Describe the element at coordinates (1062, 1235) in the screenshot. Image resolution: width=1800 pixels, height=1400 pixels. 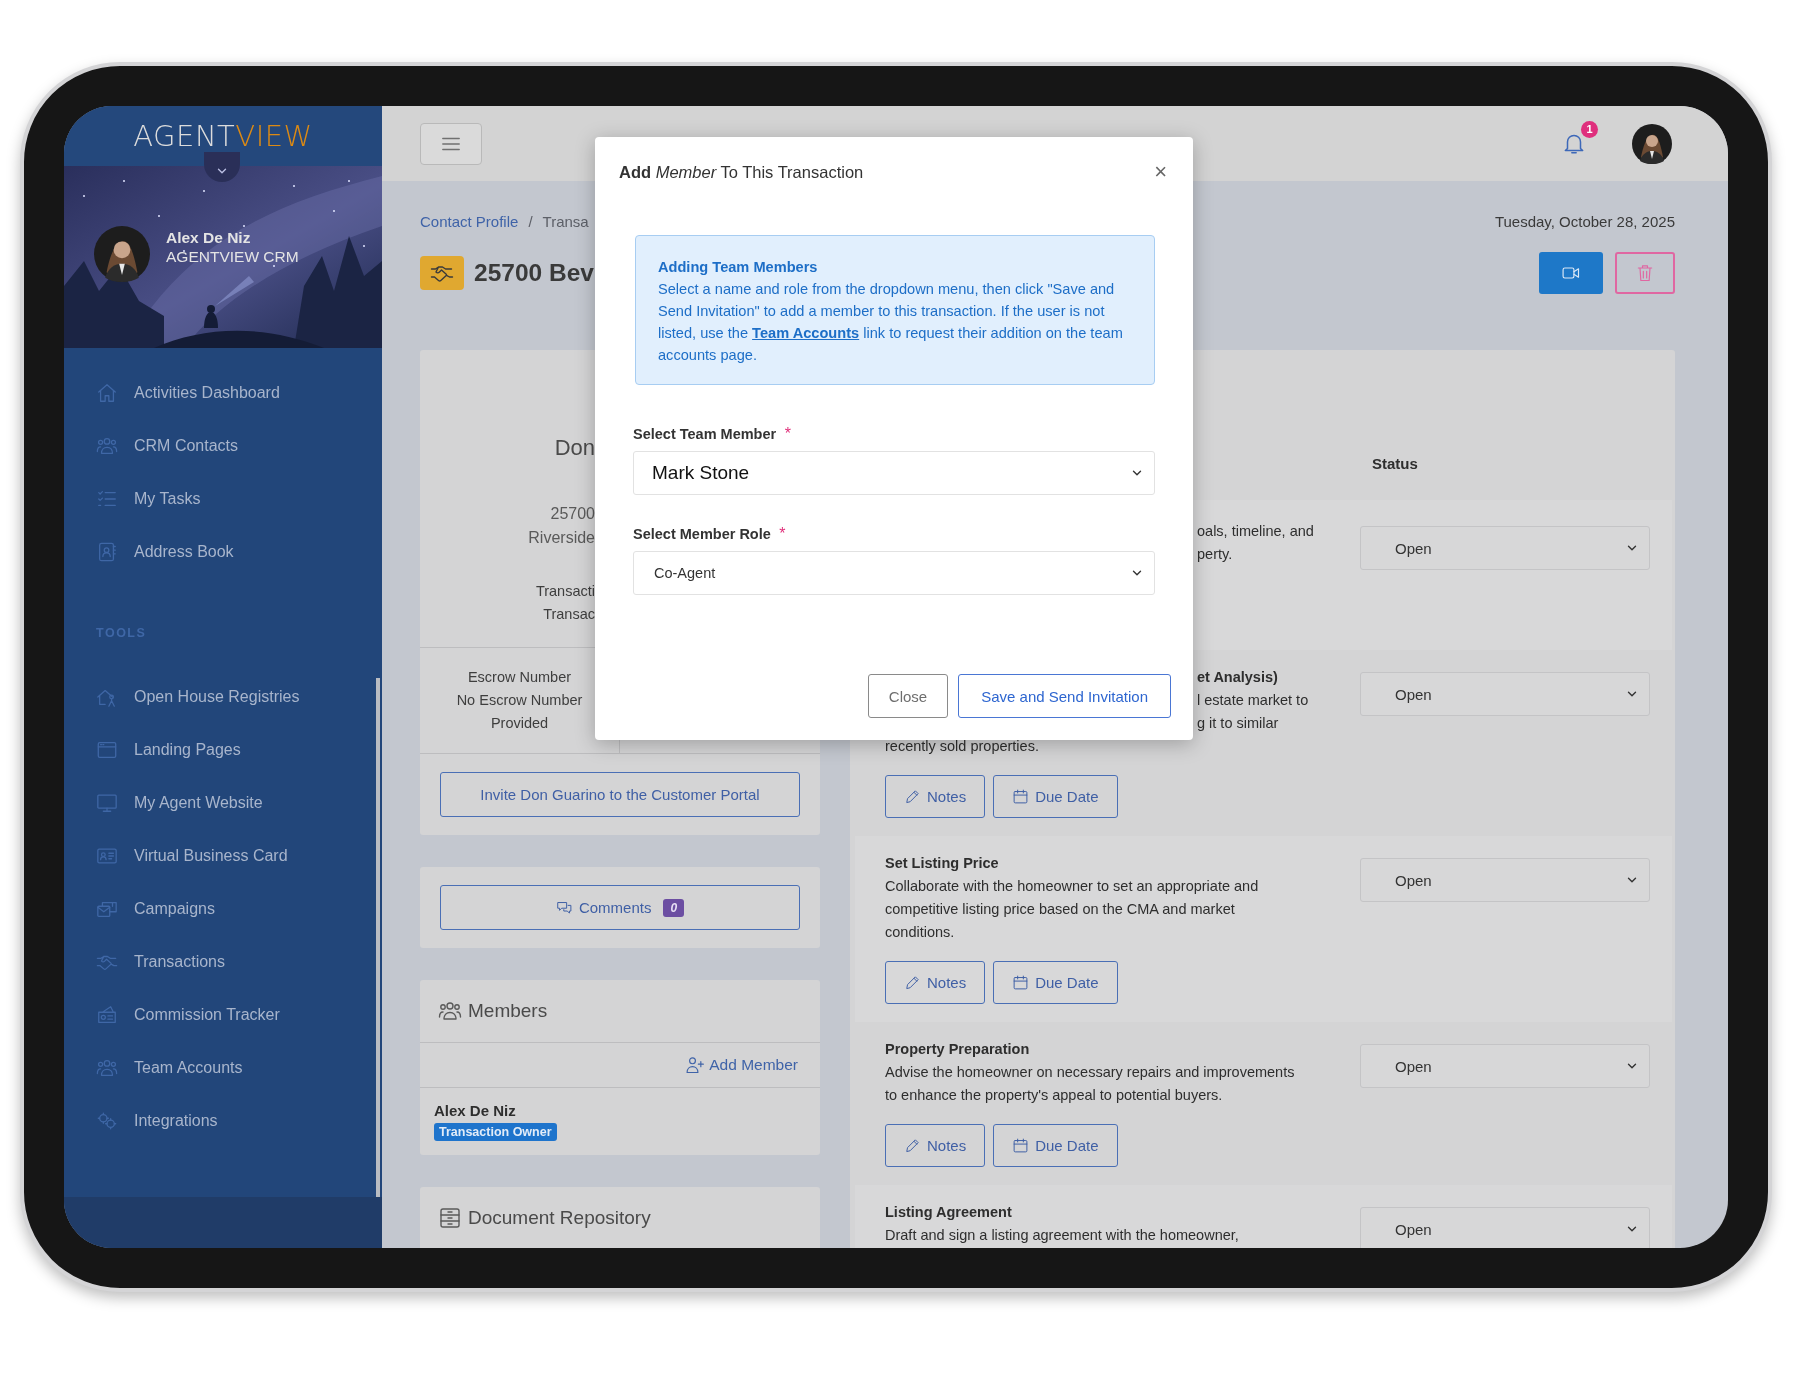
I see `task-description: Draft and sign a listing agreement with the homeowner,` at that location.